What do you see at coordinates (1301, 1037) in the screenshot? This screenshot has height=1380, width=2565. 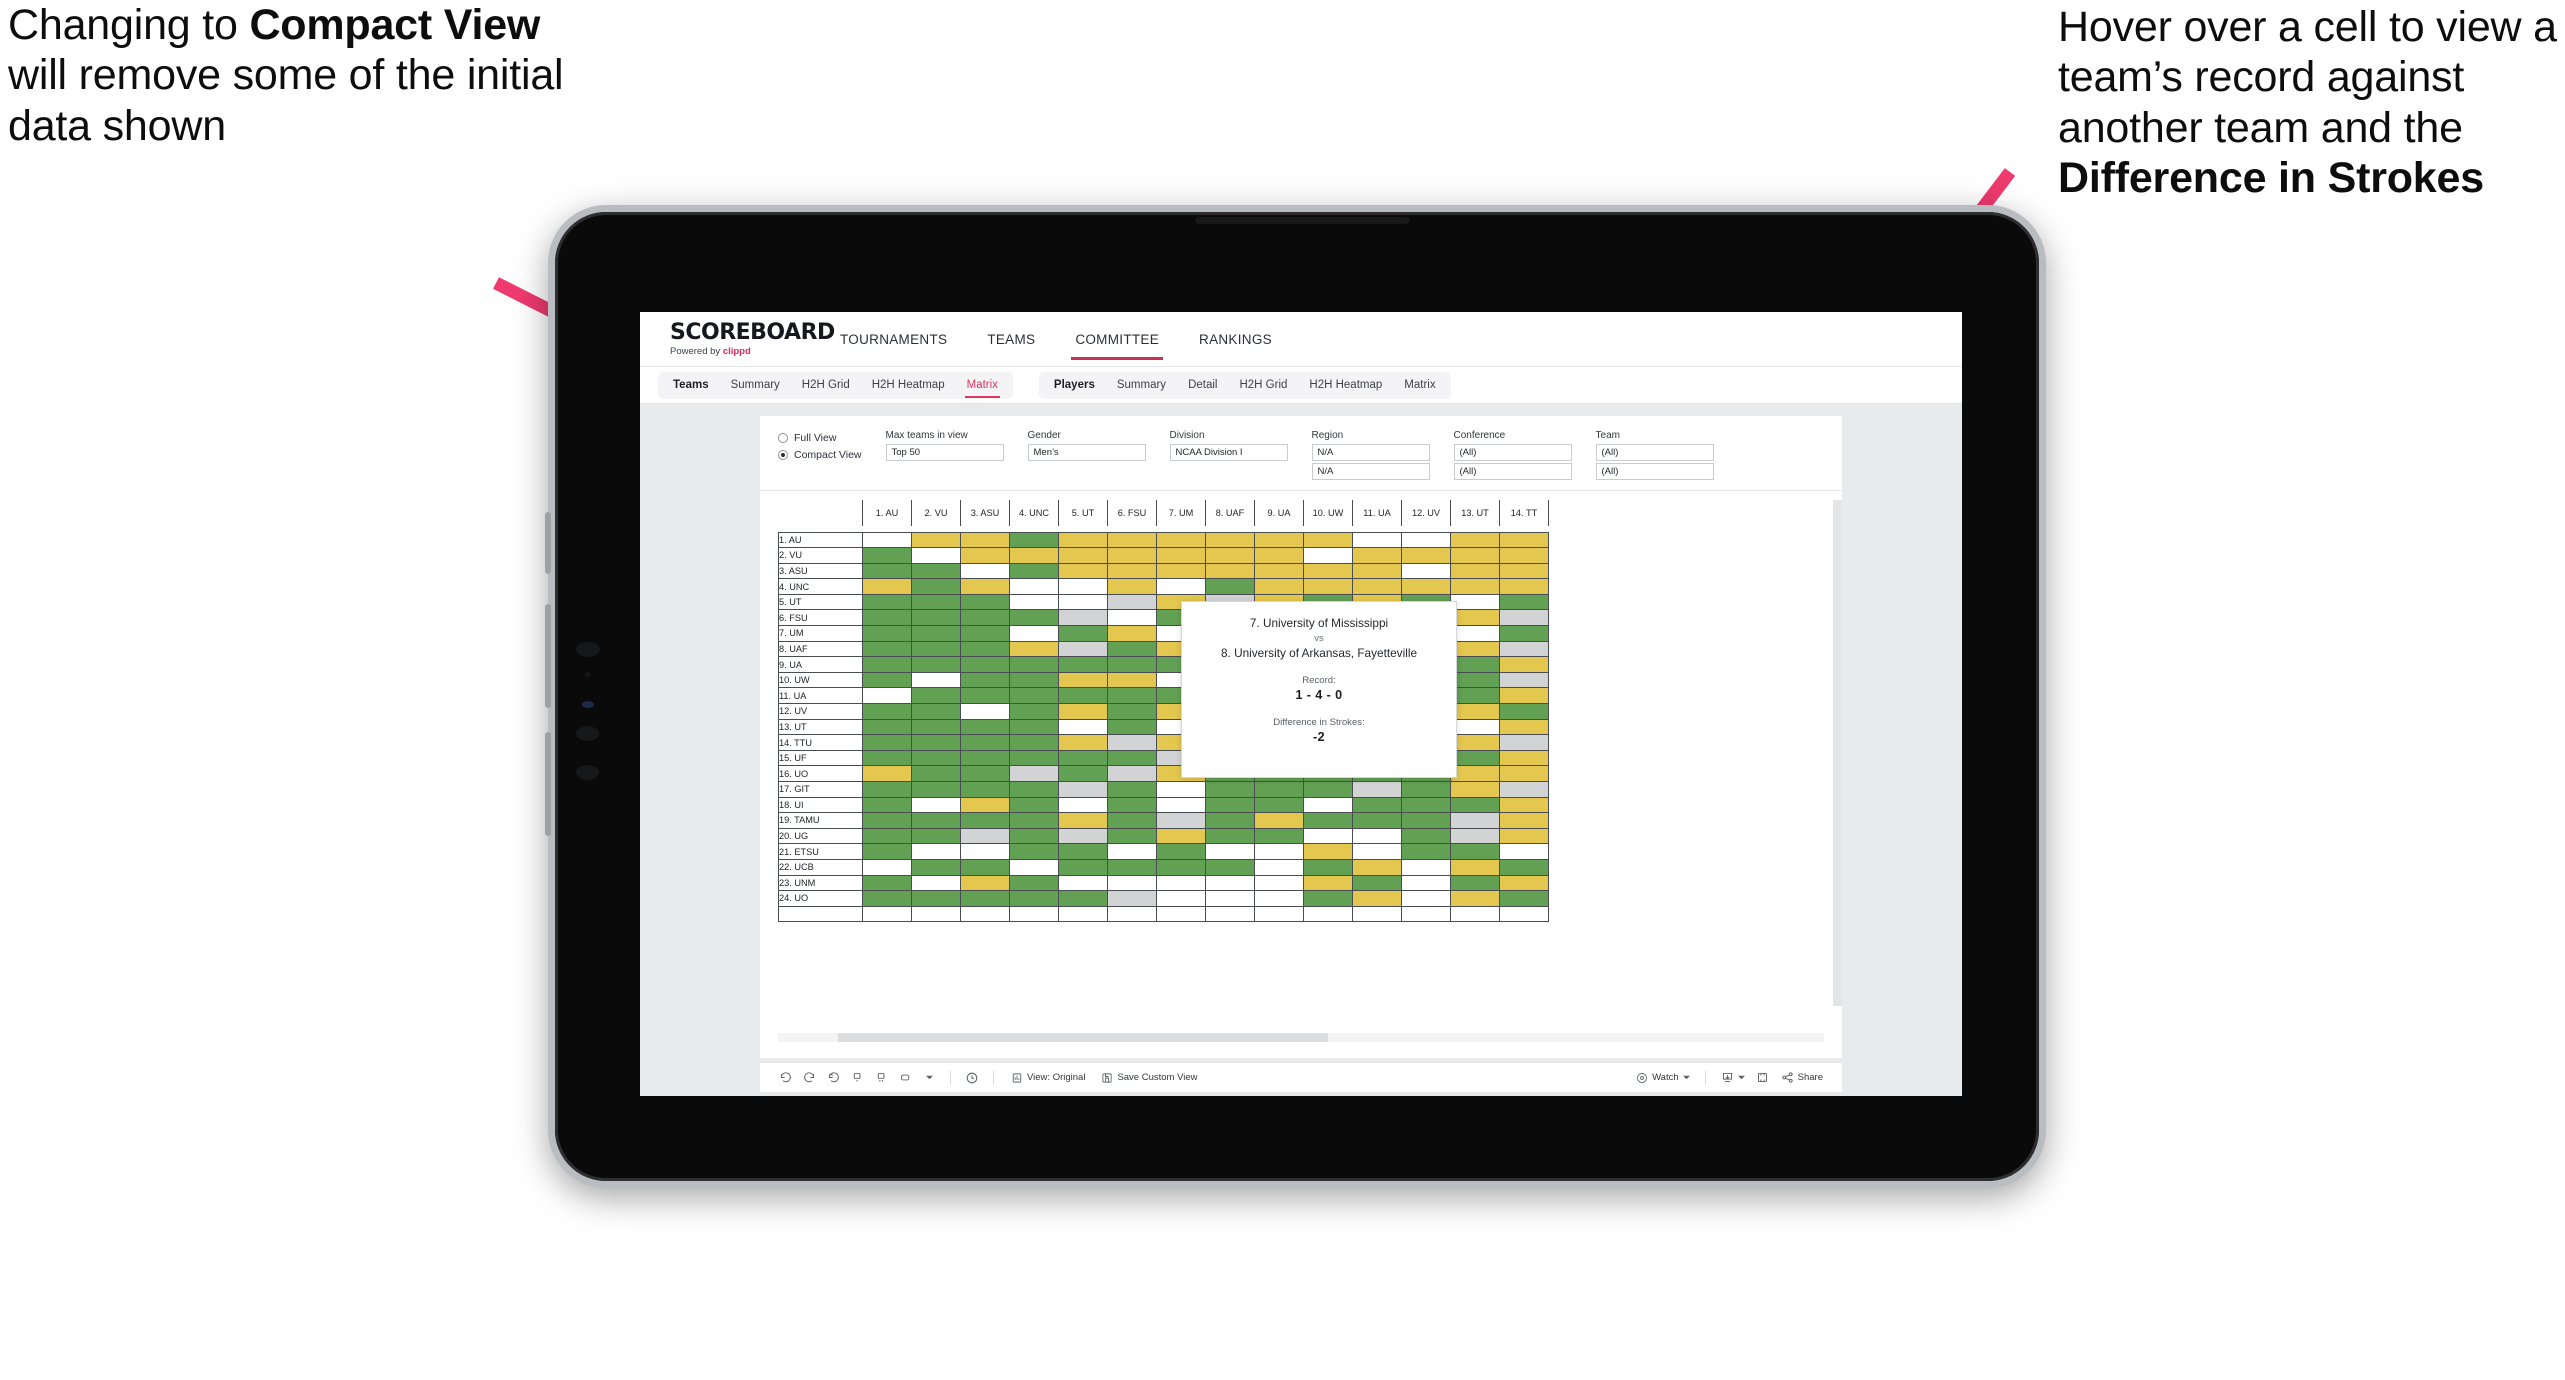 I see `horizontal-scrollbar-track` at bounding box center [1301, 1037].